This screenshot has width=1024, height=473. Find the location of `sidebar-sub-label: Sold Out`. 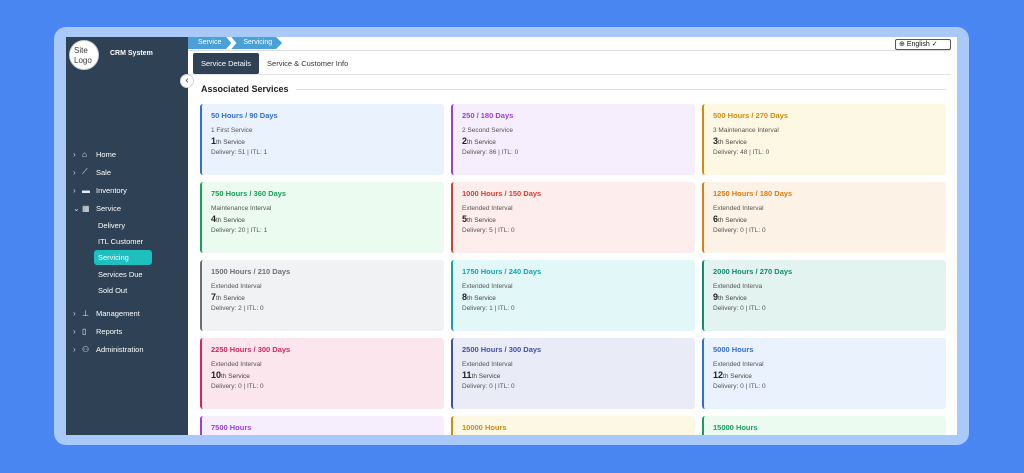

sidebar-sub-label: Sold Out is located at coordinates (113, 290).